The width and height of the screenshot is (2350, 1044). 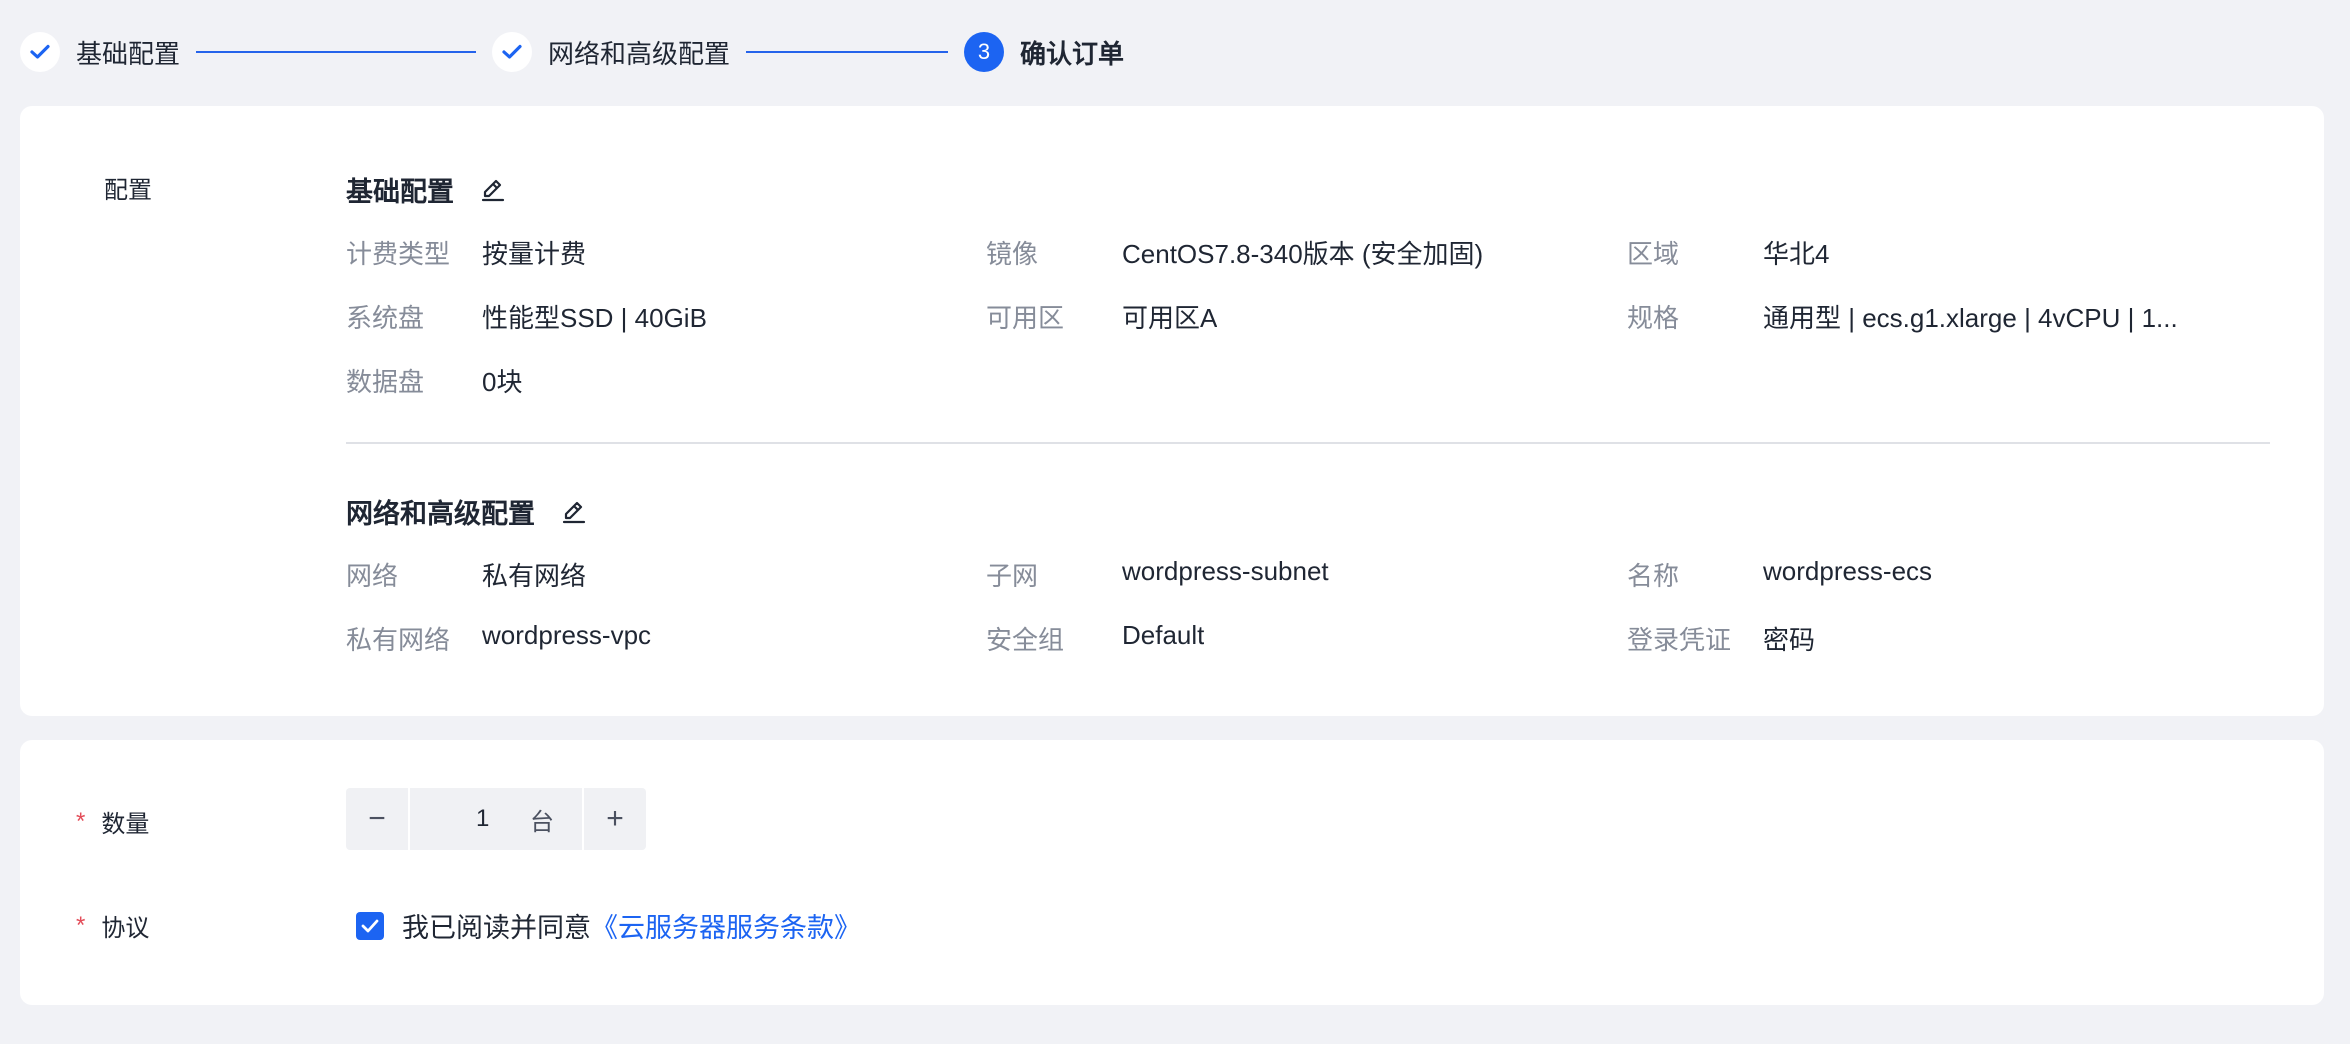 I want to click on quantity-label-text: 数量, so click(x=125, y=824).